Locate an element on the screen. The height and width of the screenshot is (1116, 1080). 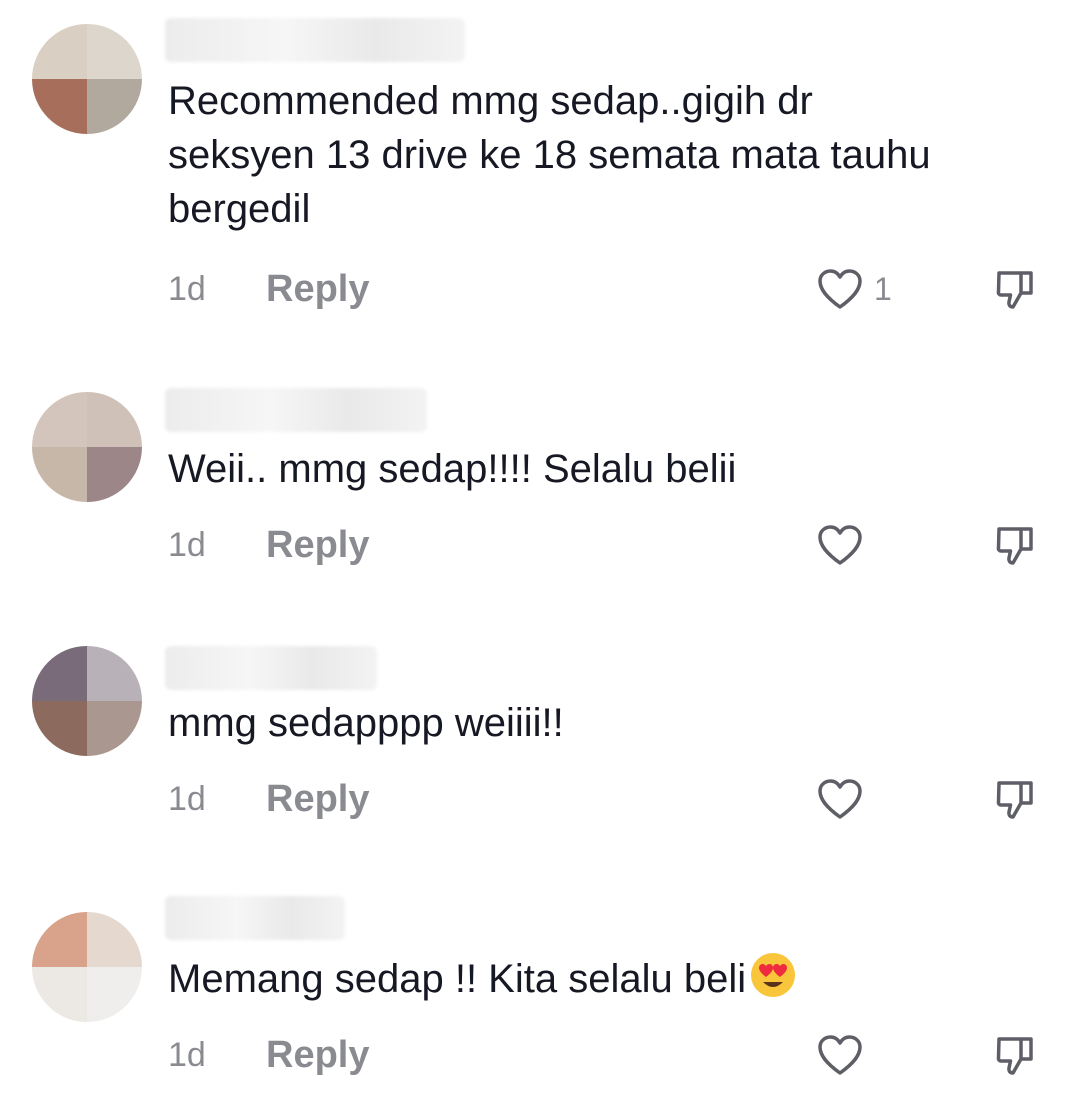
comment-text: Memang sedap !! Kita selalu beli is located at coordinates (568, 978).